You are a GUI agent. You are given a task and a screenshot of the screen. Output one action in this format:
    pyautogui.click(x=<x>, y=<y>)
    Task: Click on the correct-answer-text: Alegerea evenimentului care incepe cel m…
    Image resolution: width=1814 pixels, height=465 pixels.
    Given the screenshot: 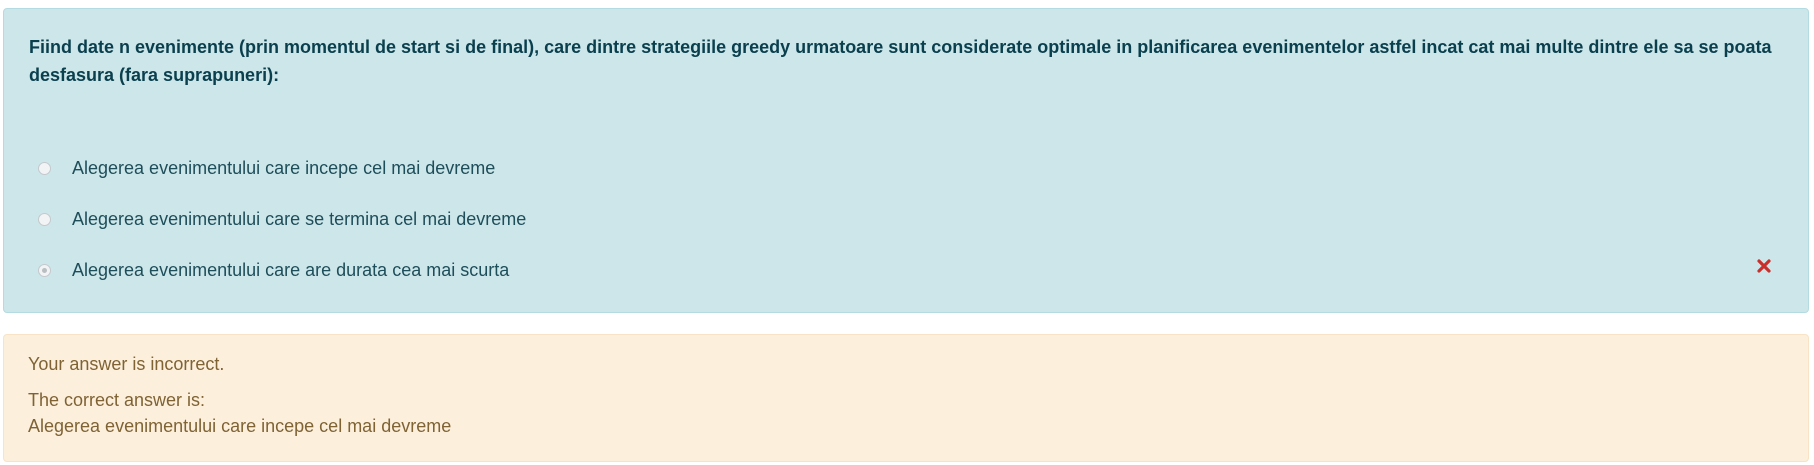 What is the action you would take?
    pyautogui.click(x=240, y=426)
    